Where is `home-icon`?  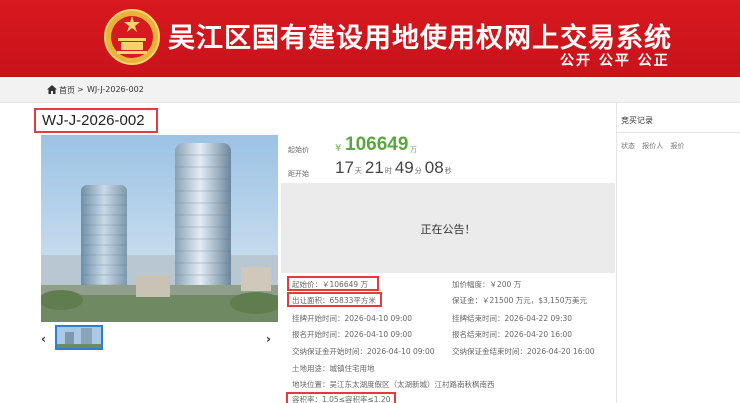 home-icon is located at coordinates (52, 89).